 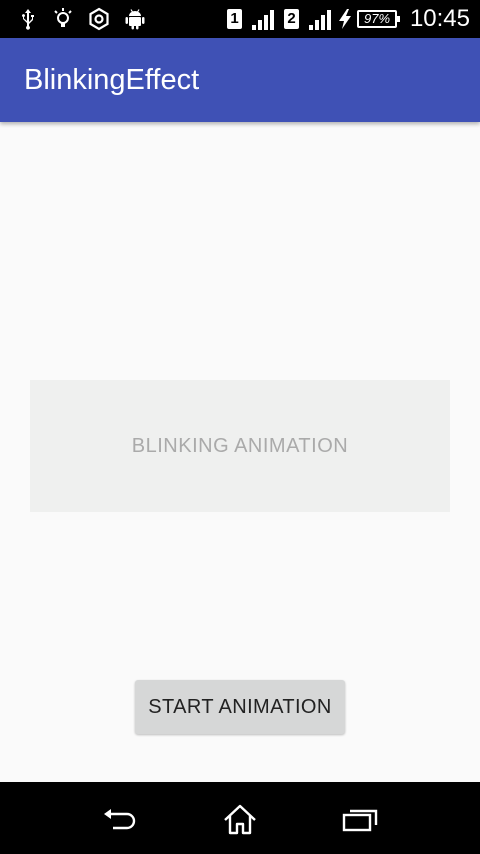 I want to click on app-bar: BlinkingEffect, so click(x=240, y=80).